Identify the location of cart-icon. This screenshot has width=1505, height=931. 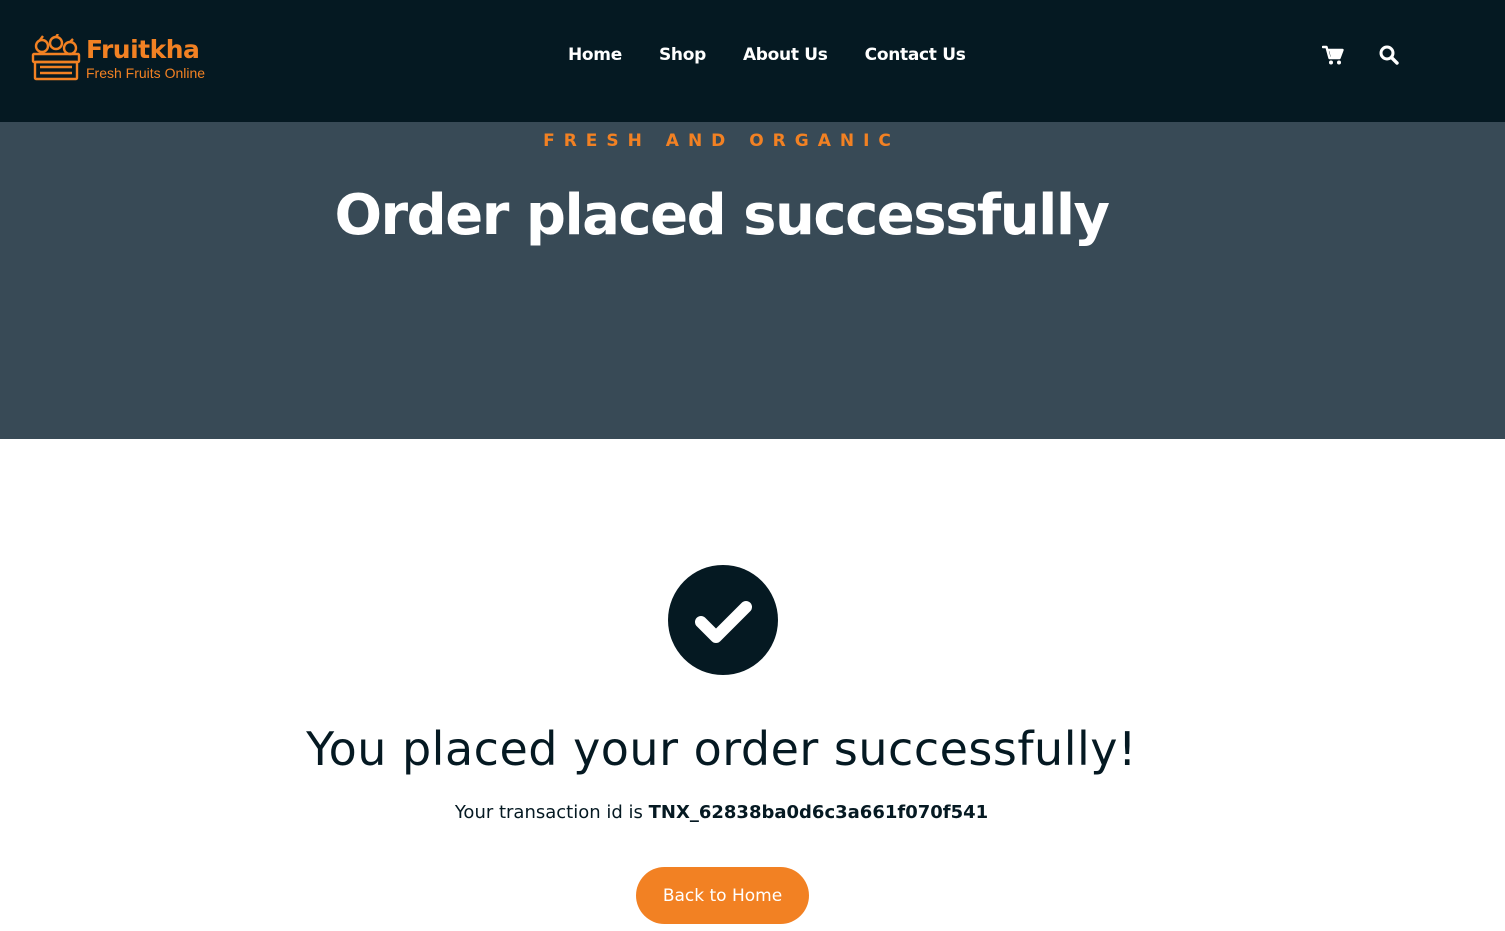
(1333, 55).